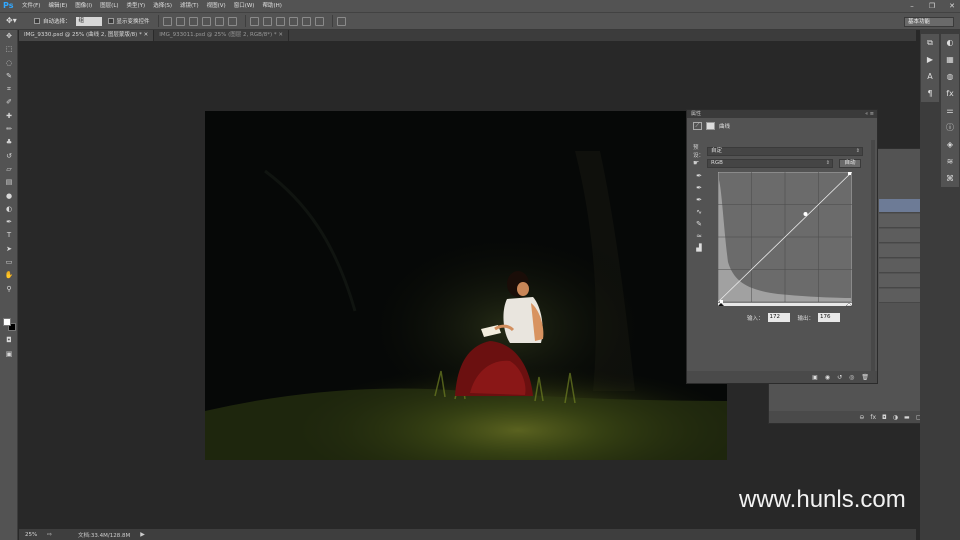 This screenshot has width=960, height=540. I want to click on auto-select-checkbox, so click(37, 21).